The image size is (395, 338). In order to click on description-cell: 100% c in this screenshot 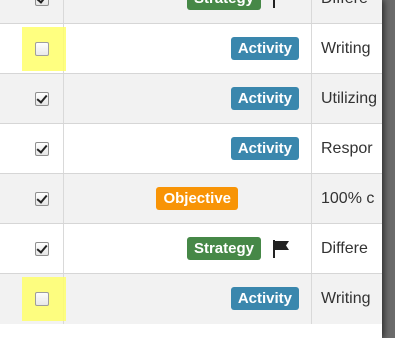, I will do `click(347, 198)`.